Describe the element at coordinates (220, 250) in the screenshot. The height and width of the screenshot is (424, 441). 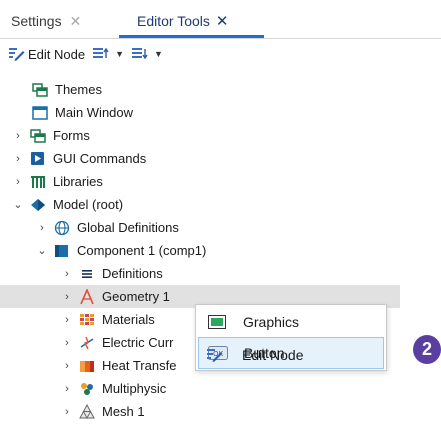
I see `tree-item-component1: ⌄ Component 1 (comp1)` at that location.